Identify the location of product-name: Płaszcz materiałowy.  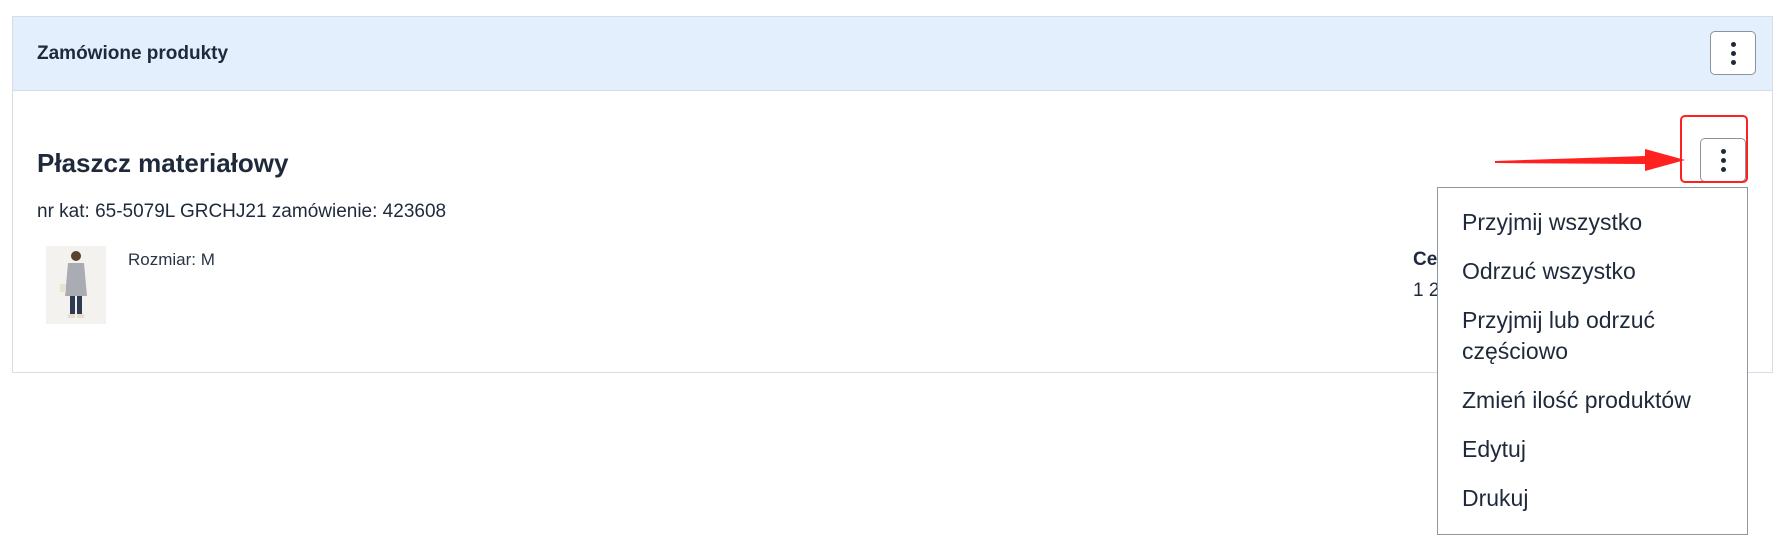
(163, 163).